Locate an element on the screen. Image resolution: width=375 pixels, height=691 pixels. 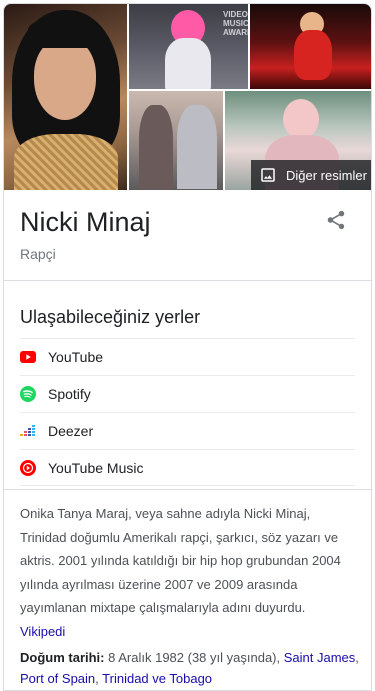
share-button is located at coordinates (336, 222).